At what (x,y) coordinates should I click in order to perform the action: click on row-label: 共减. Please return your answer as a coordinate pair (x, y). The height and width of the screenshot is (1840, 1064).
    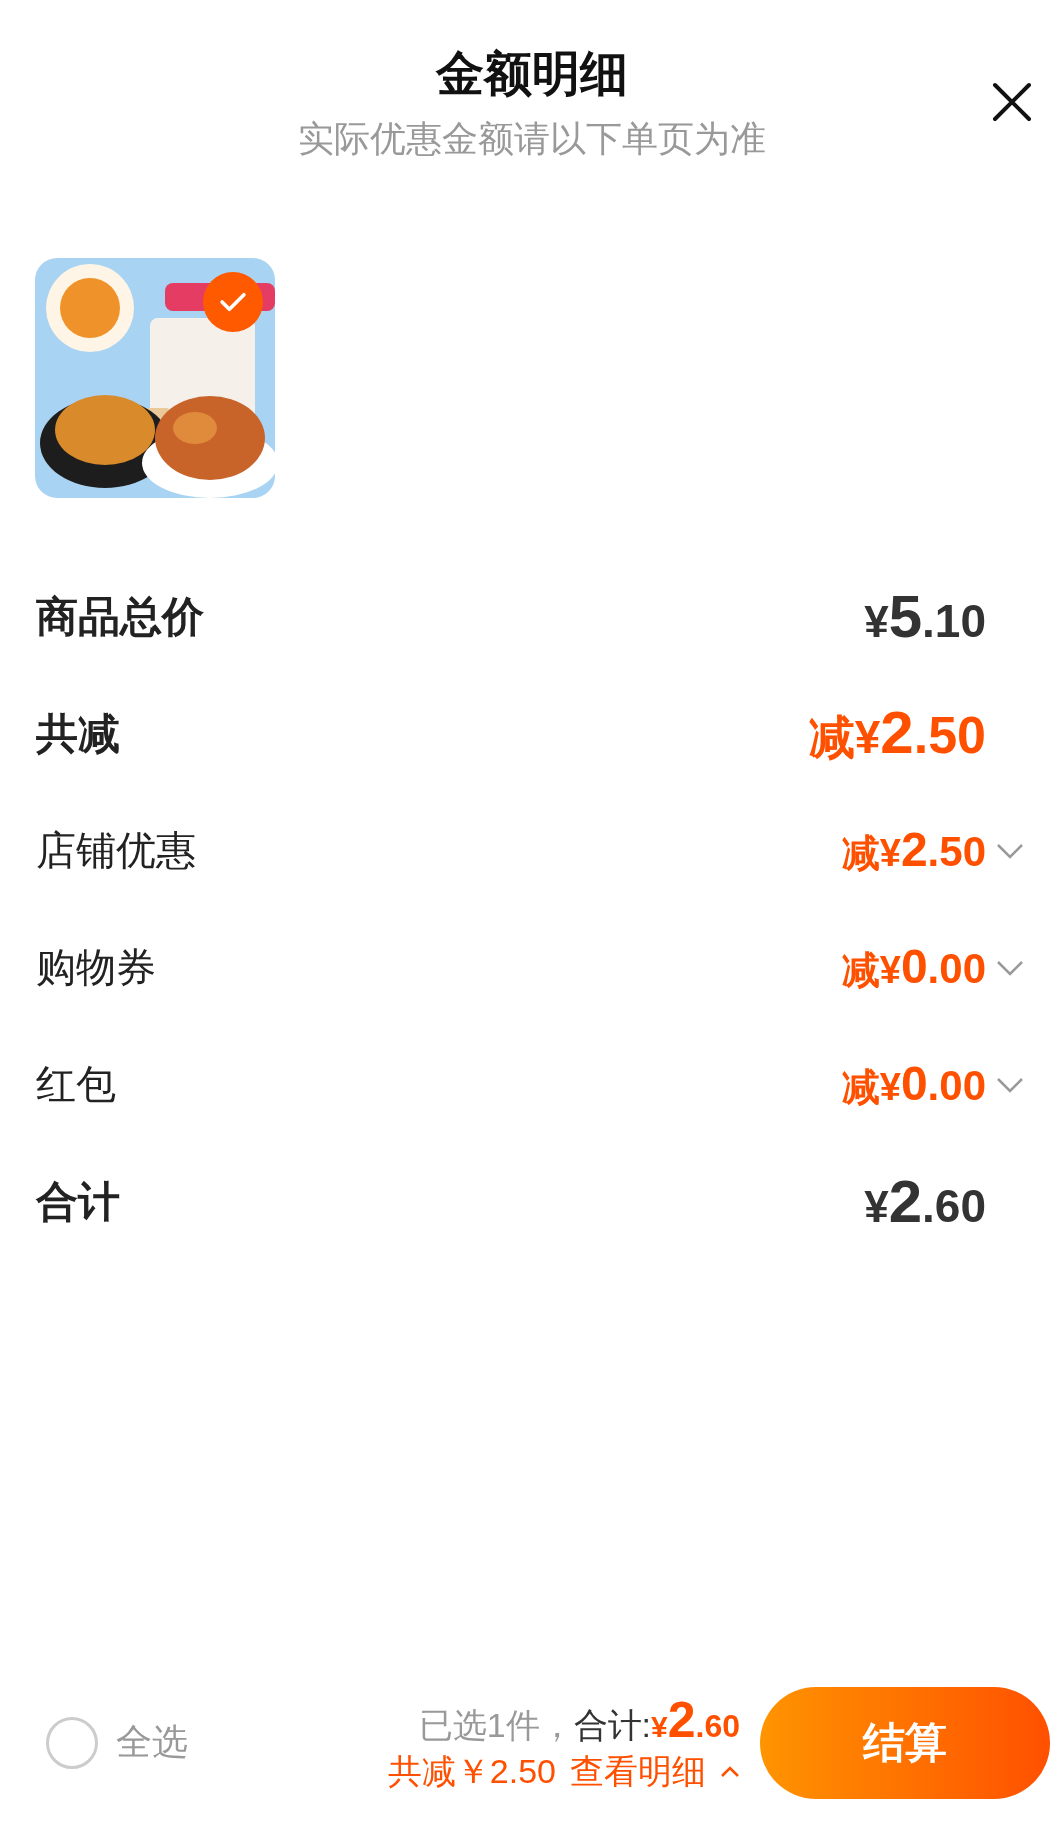
    Looking at the image, I should click on (78, 733).